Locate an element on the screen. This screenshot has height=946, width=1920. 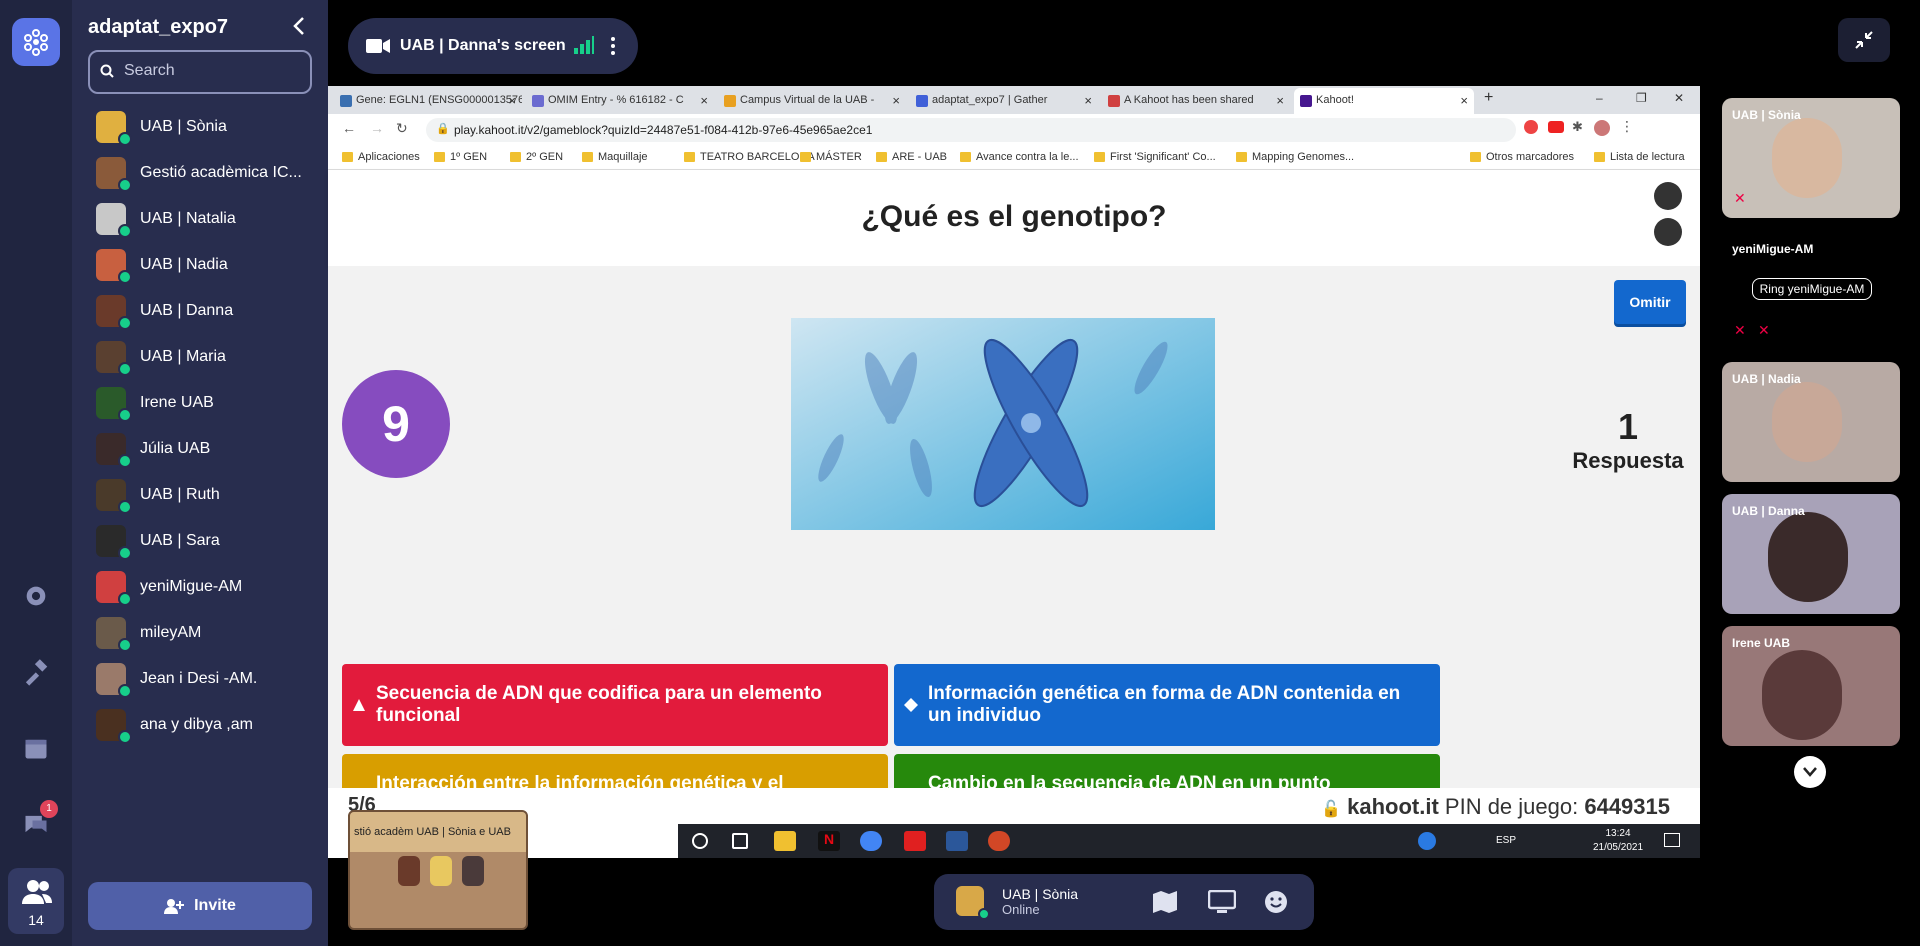
video-tile: UAB | Danna is located at coordinates (1811, 554).